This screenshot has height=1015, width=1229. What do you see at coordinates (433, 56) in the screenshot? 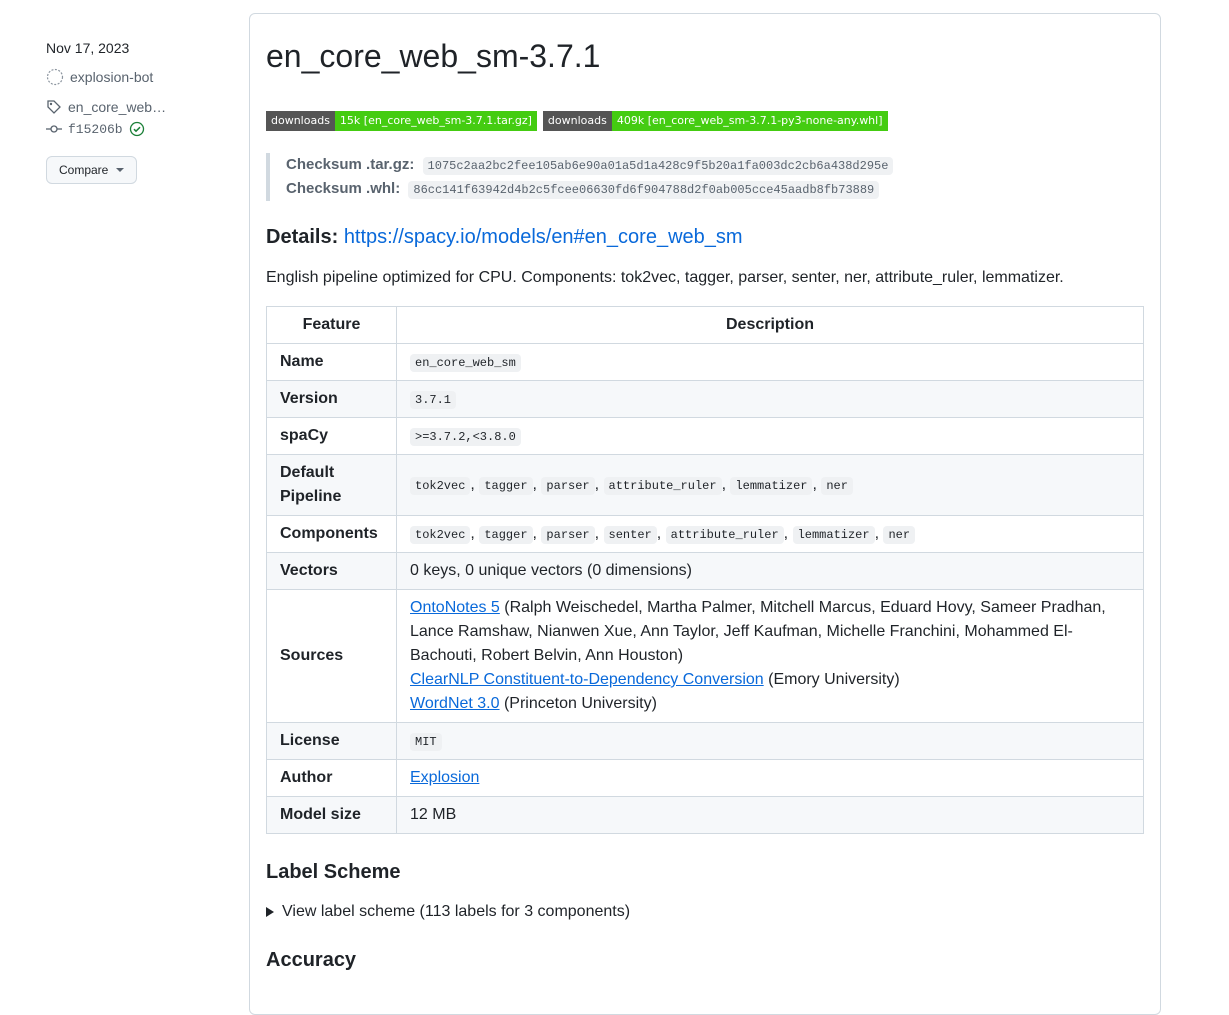
I see `release-title: en_core_web_sm-3.7.1` at bounding box center [433, 56].